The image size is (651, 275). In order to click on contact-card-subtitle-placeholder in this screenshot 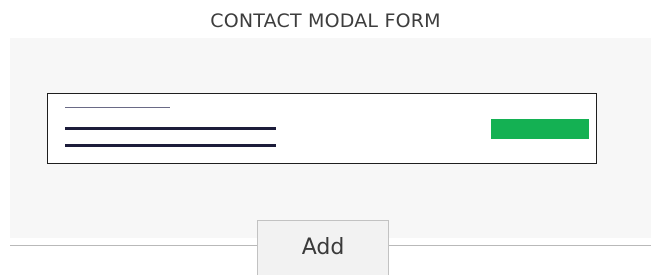, I will do `click(117, 107)`.